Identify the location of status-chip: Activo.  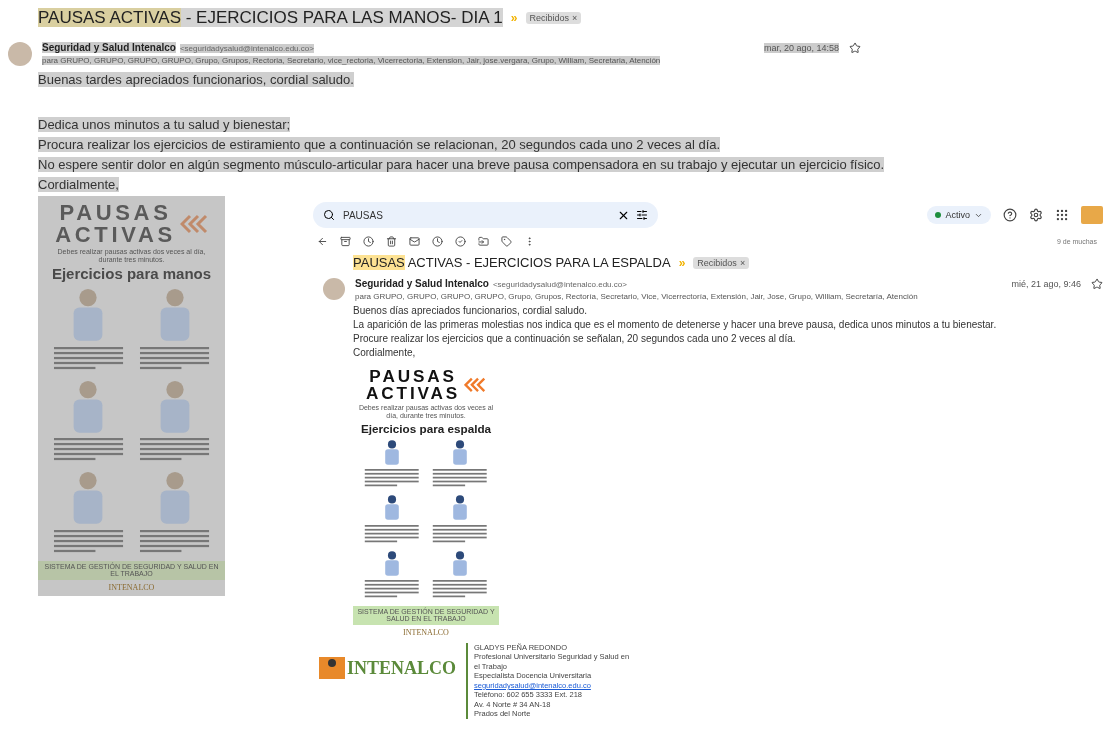
(959, 215).